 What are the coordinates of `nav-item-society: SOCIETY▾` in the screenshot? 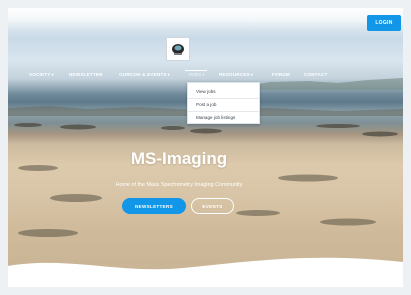 It's located at (41, 74).